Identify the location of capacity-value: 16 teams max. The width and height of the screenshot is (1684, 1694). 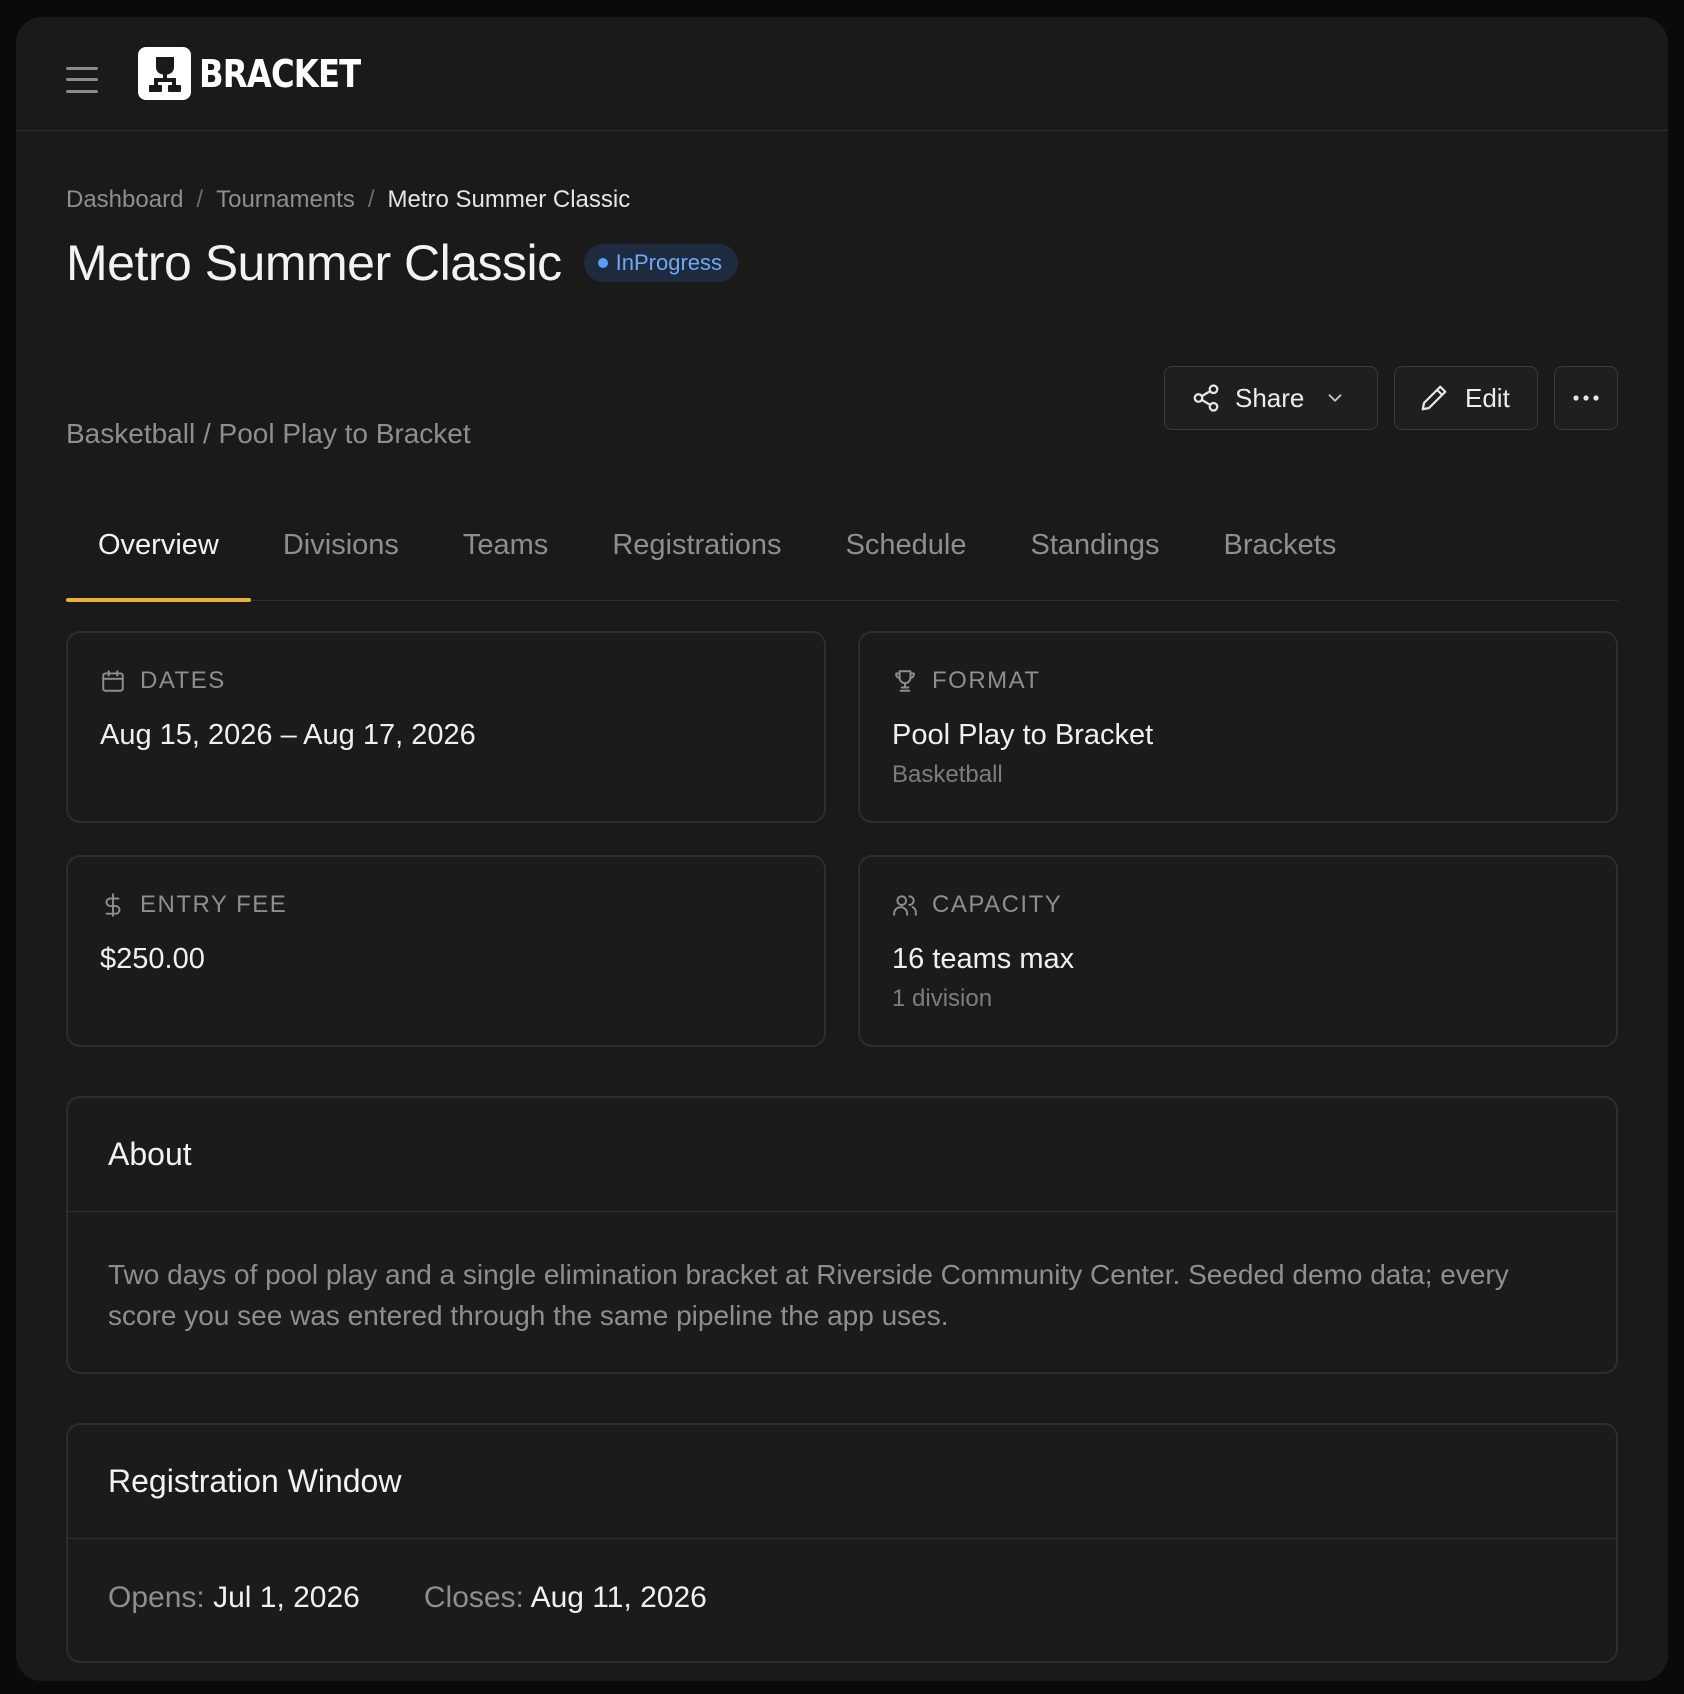
(983, 959).